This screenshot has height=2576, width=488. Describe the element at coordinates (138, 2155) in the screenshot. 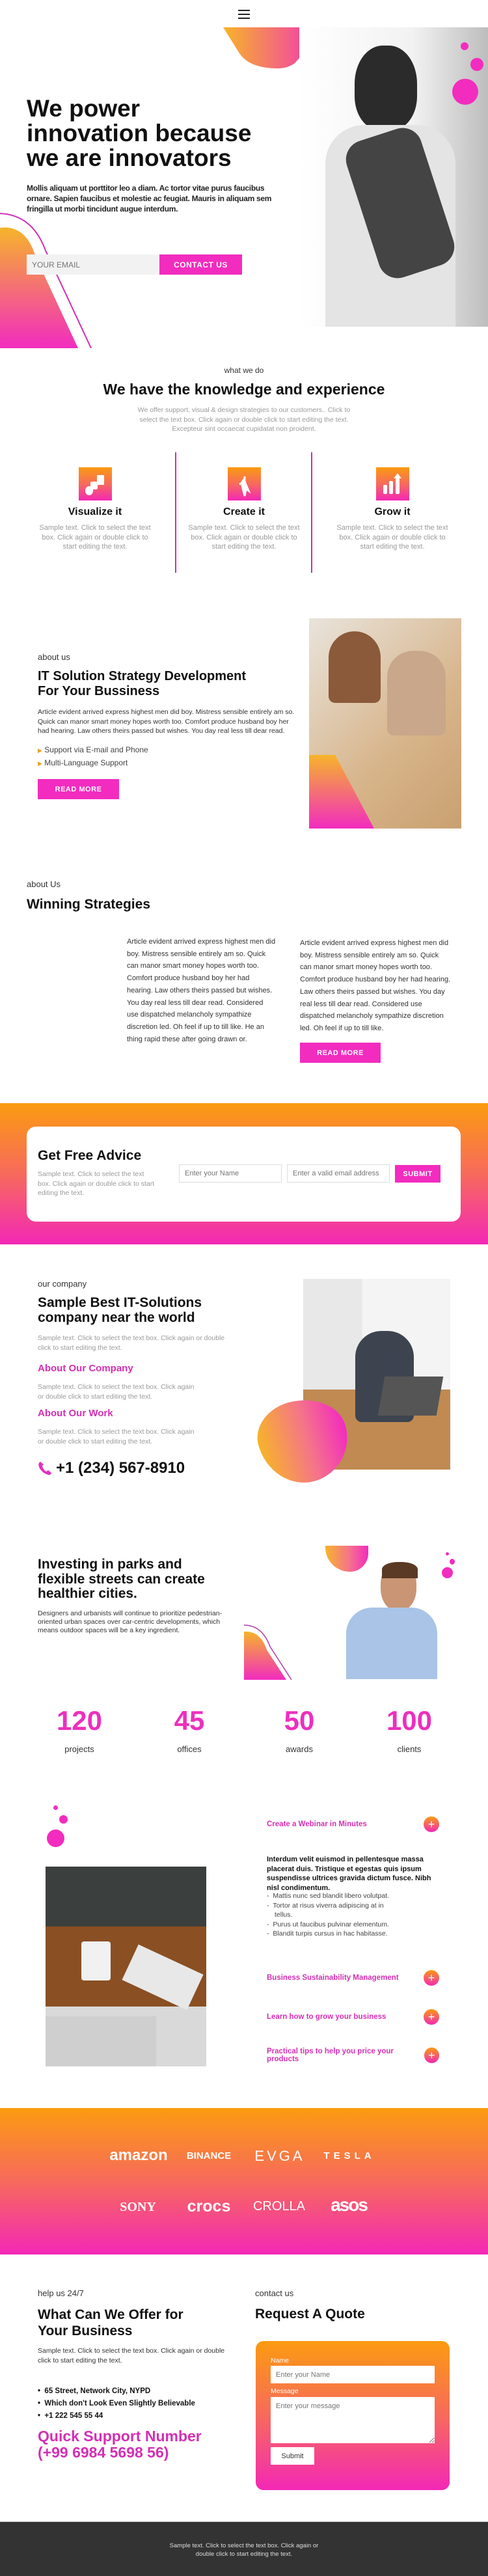

I see `brand-logo-amazon: amazon` at that location.